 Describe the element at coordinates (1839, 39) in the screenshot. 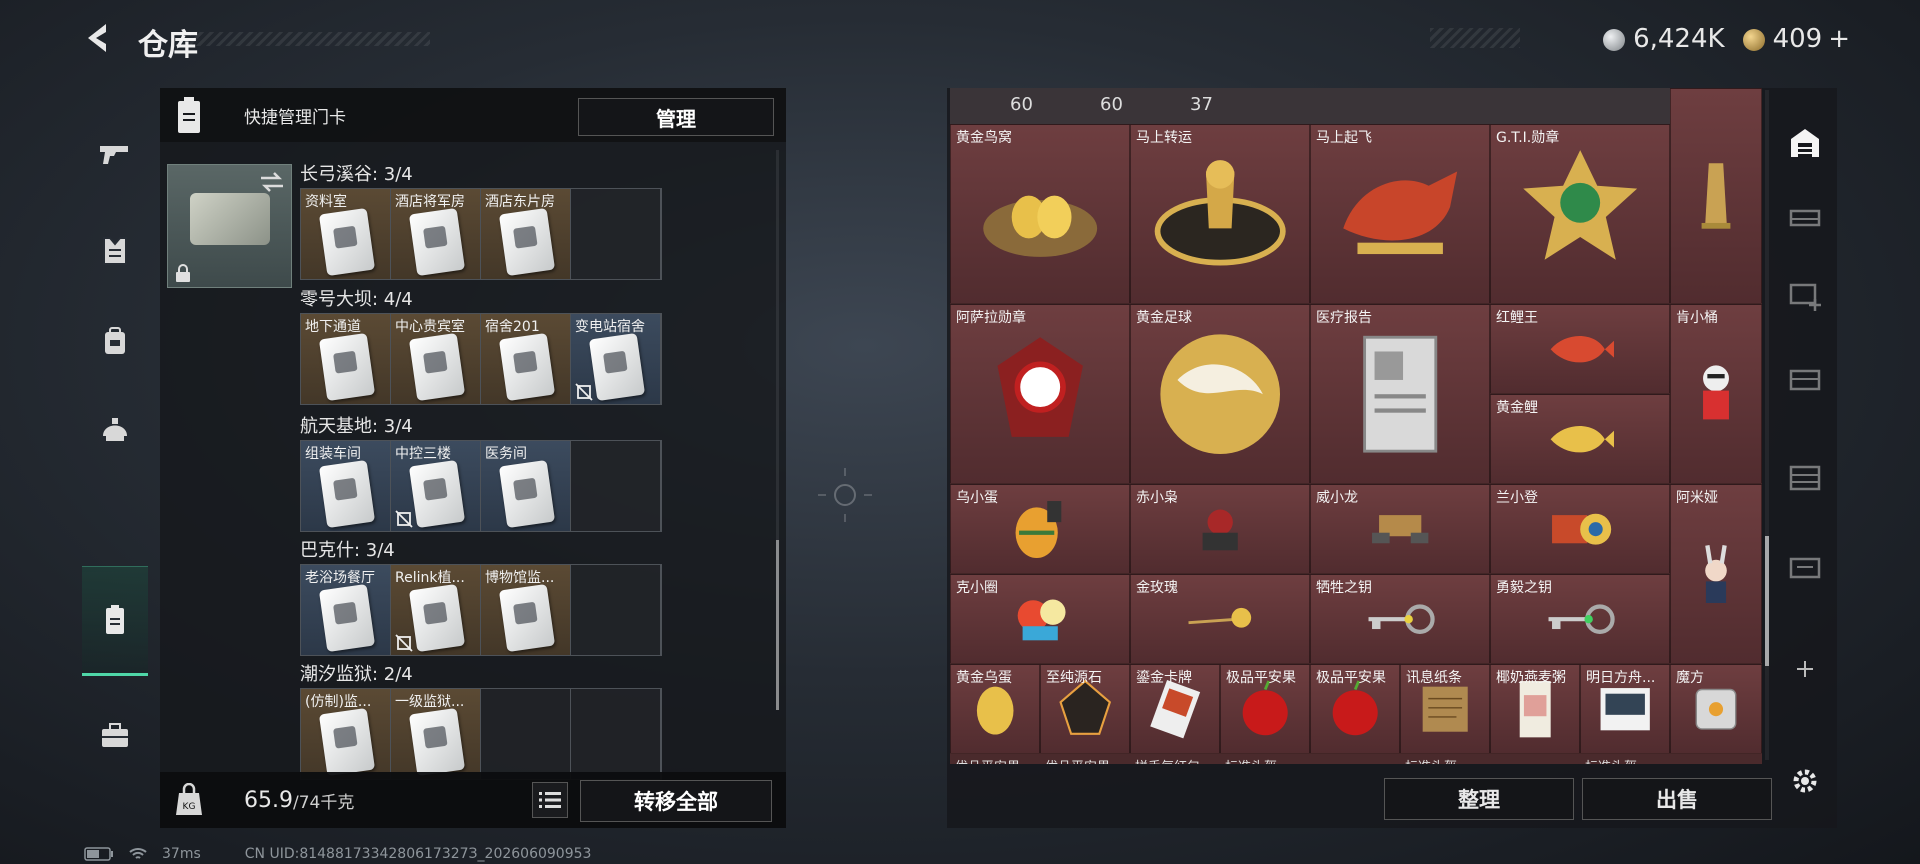

I see `add-currency-button: +` at that location.